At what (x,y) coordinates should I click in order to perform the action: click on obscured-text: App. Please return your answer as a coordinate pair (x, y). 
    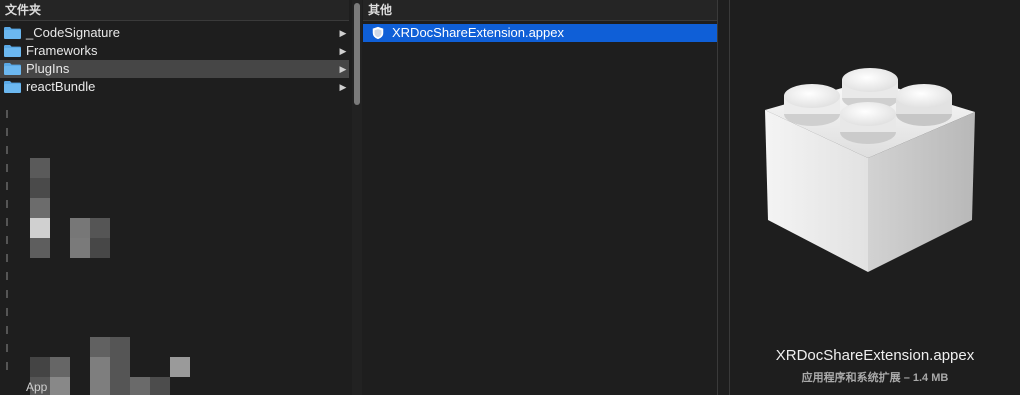
    Looking at the image, I should click on (37, 387).